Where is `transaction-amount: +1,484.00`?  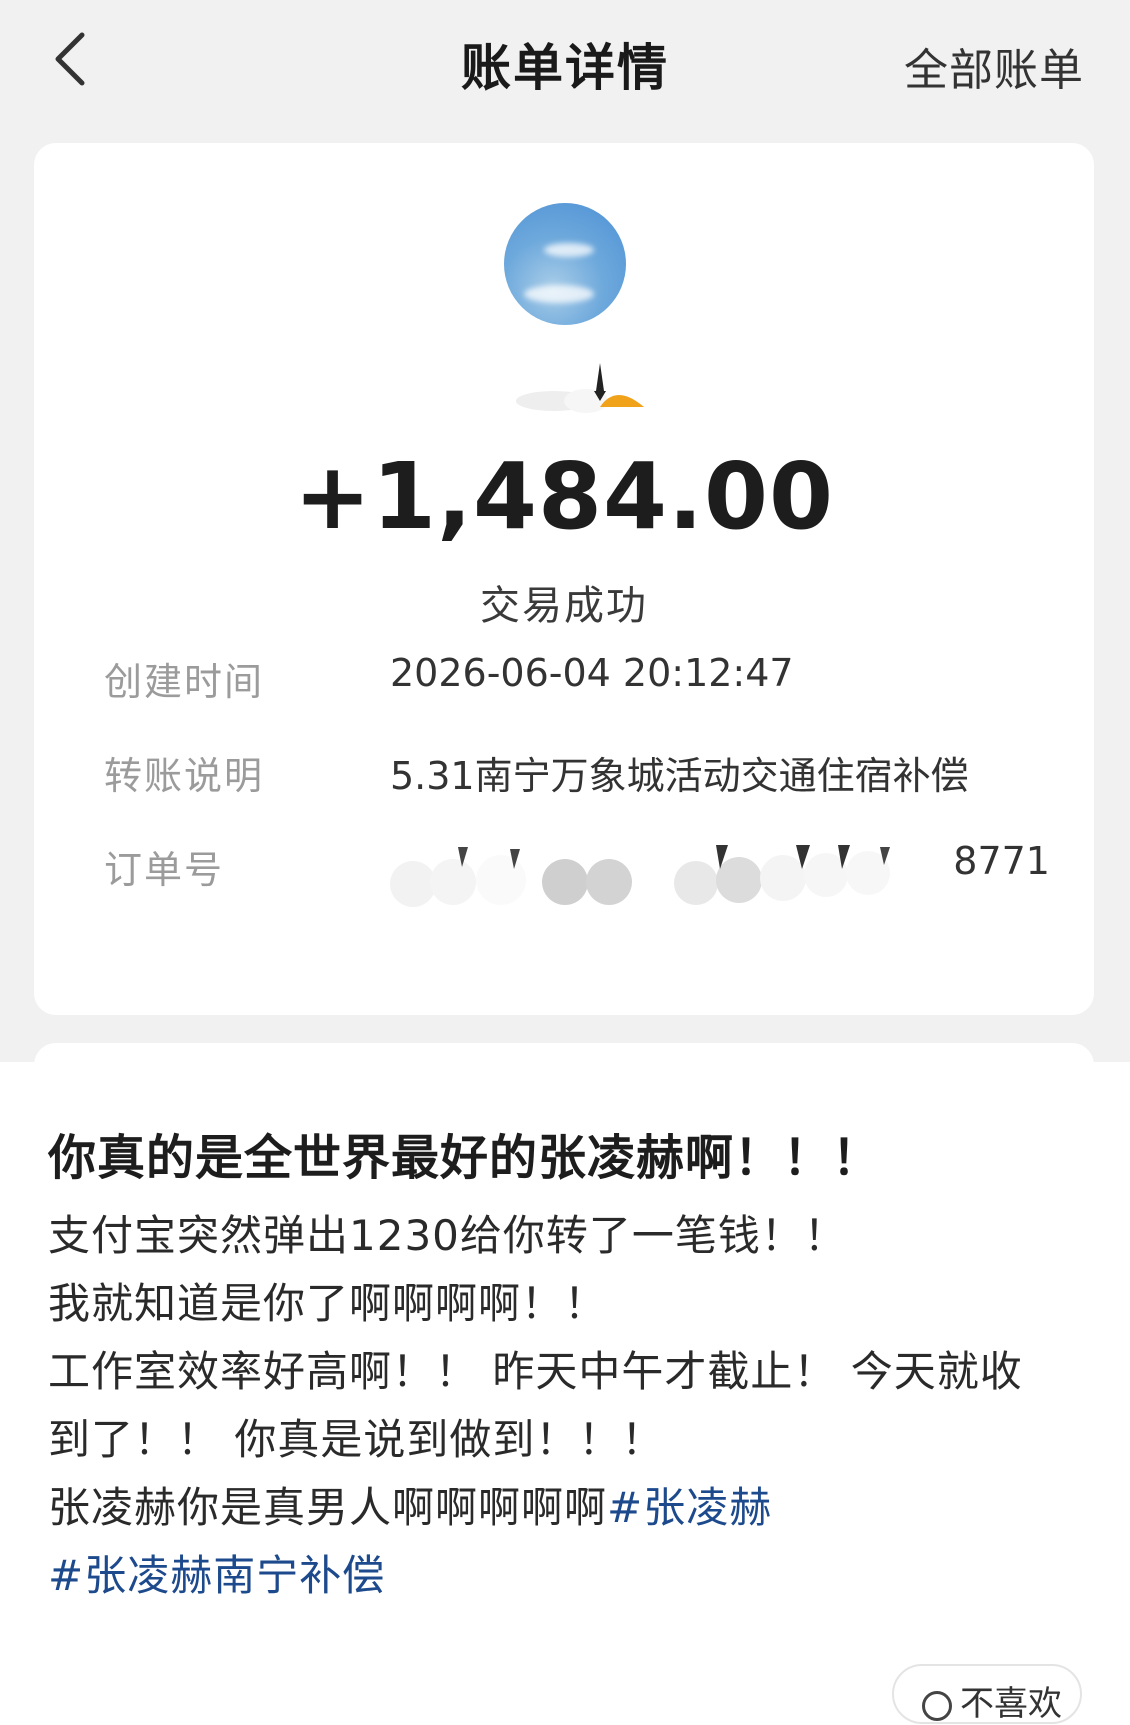
transaction-amount: +1,484.00 is located at coordinates (564, 496).